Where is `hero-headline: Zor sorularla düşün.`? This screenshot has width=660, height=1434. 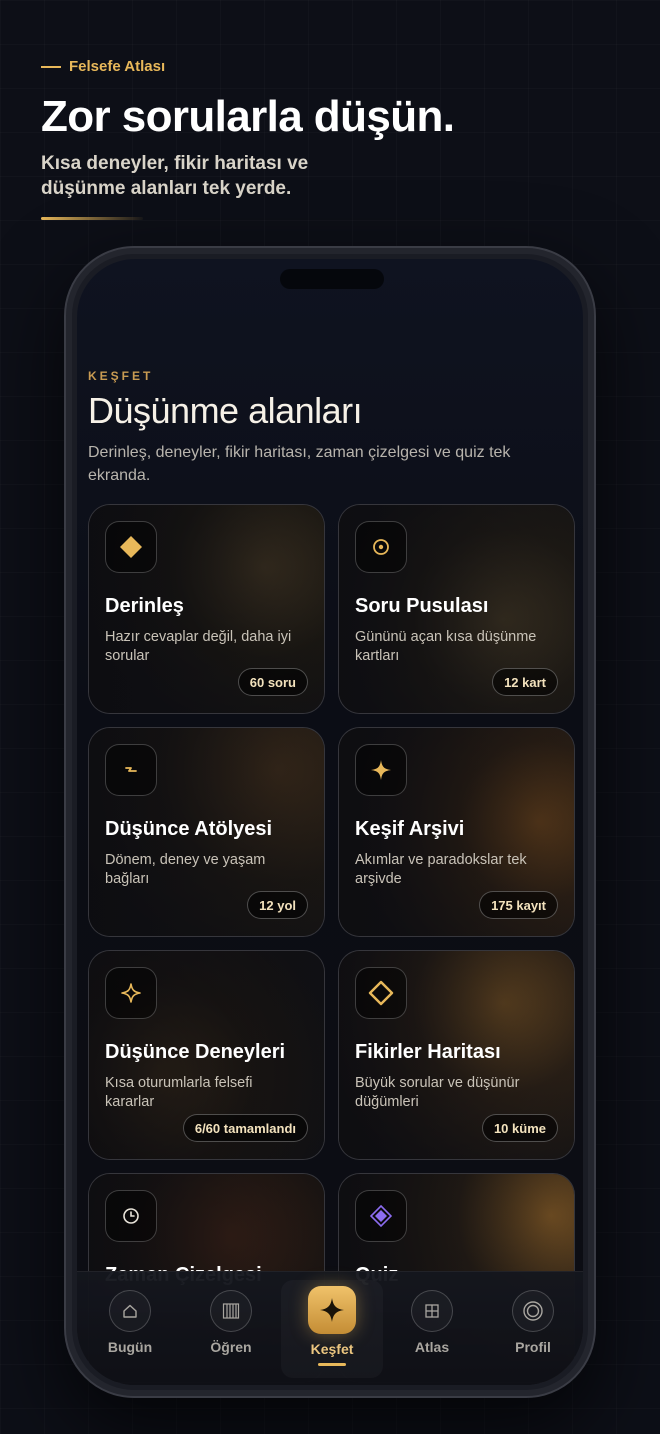
hero-headline: Zor sorularla düşün. is located at coordinates (248, 116).